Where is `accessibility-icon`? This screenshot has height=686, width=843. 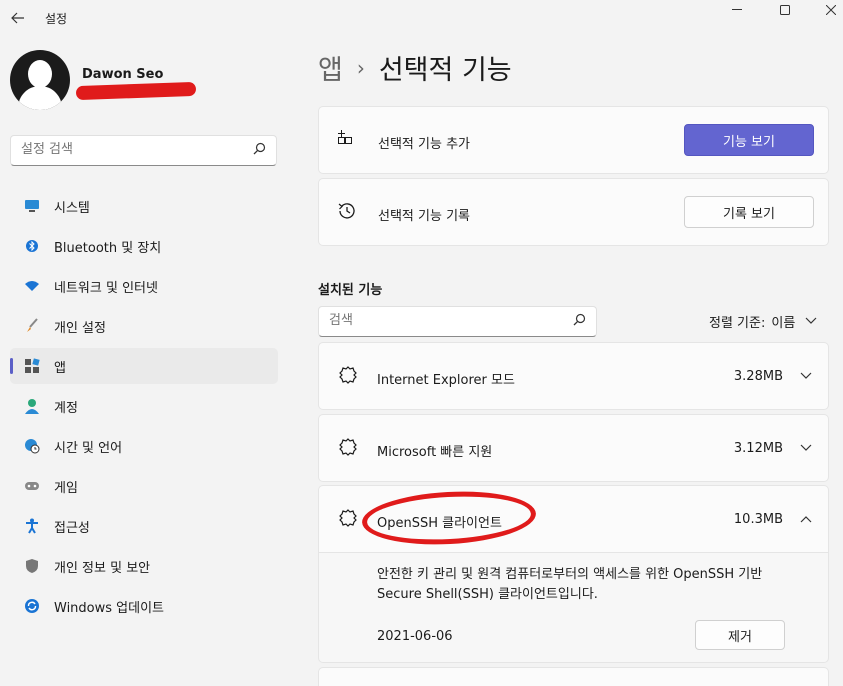
accessibility-icon is located at coordinates (32, 526).